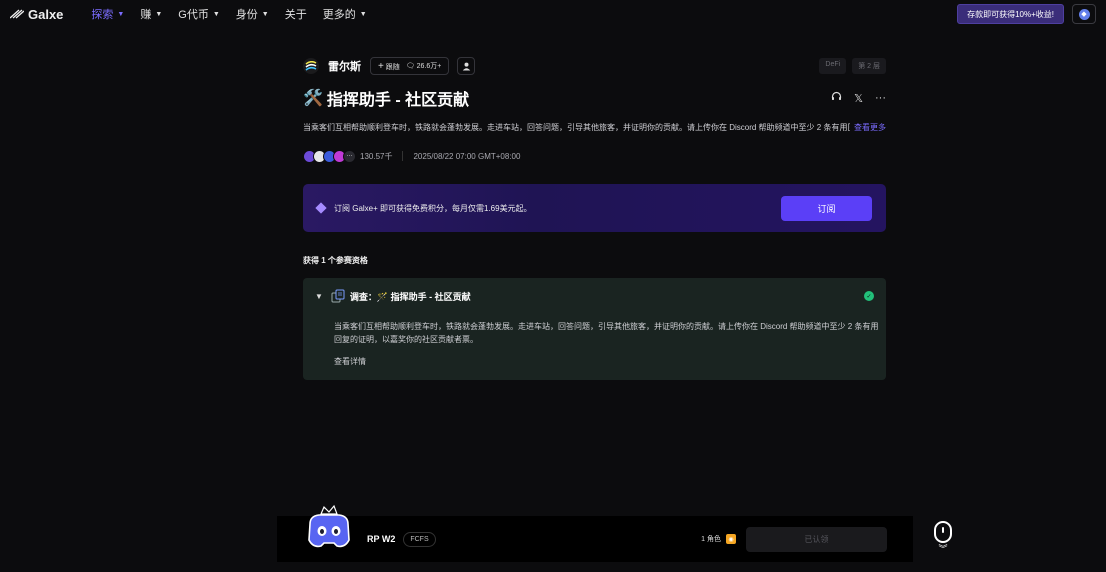 This screenshot has width=1106, height=572. I want to click on x-share-icon: 𝕏, so click(858, 98).